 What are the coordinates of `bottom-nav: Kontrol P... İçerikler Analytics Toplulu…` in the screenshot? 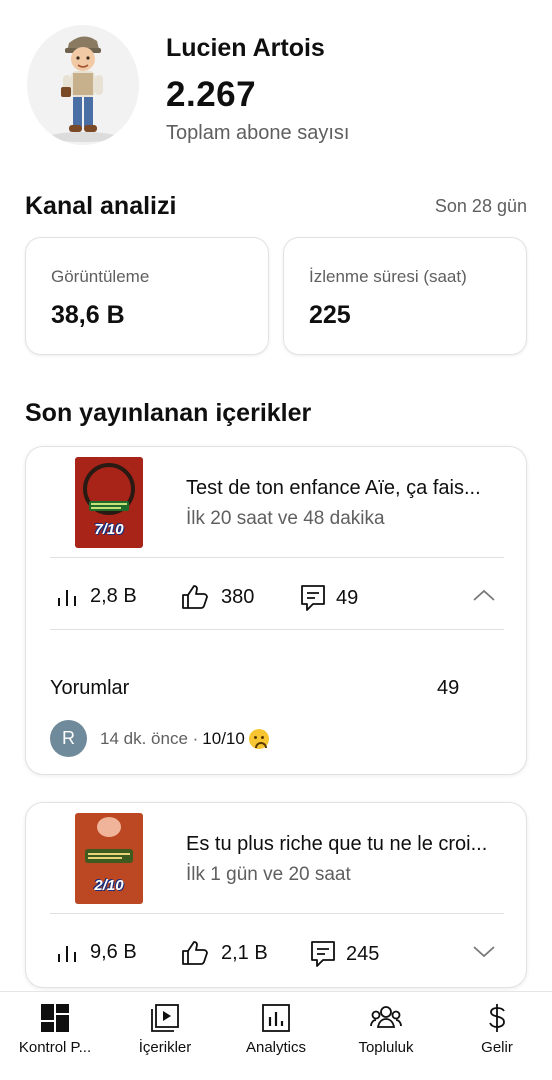 It's located at (276, 1035).